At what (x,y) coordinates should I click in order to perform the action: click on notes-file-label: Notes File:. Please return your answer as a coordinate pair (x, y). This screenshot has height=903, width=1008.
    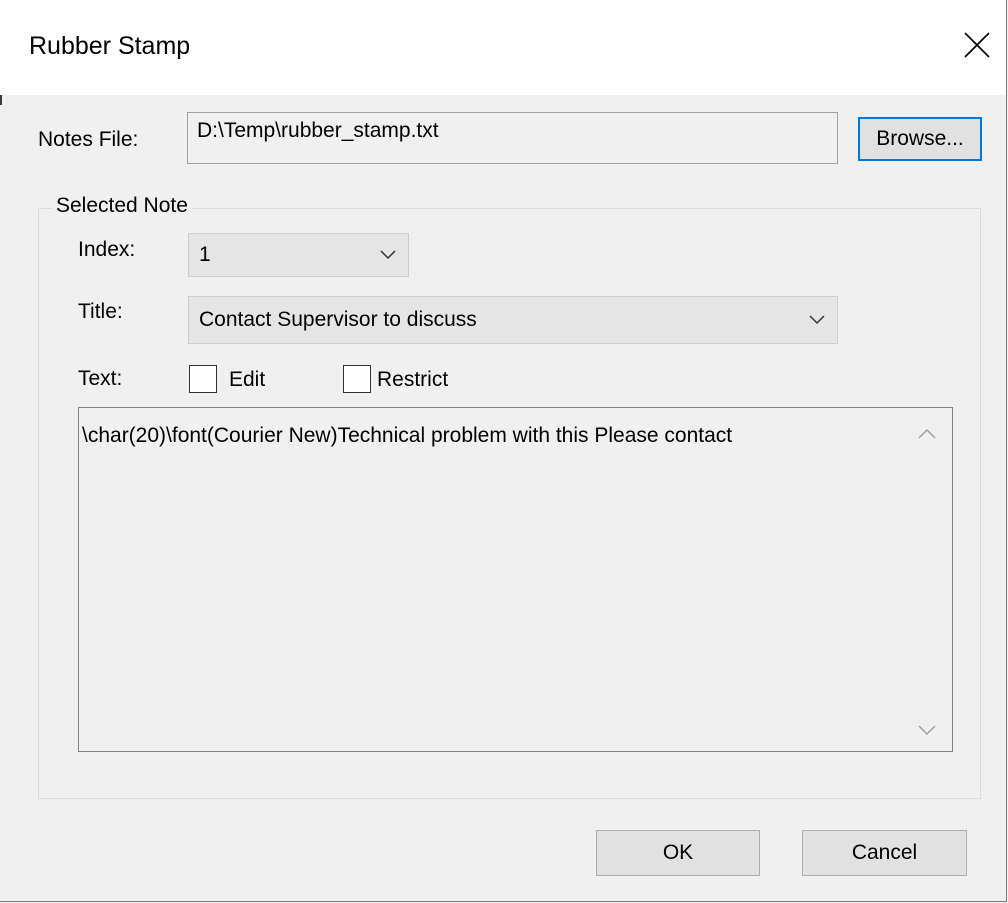
    Looking at the image, I should click on (88, 139).